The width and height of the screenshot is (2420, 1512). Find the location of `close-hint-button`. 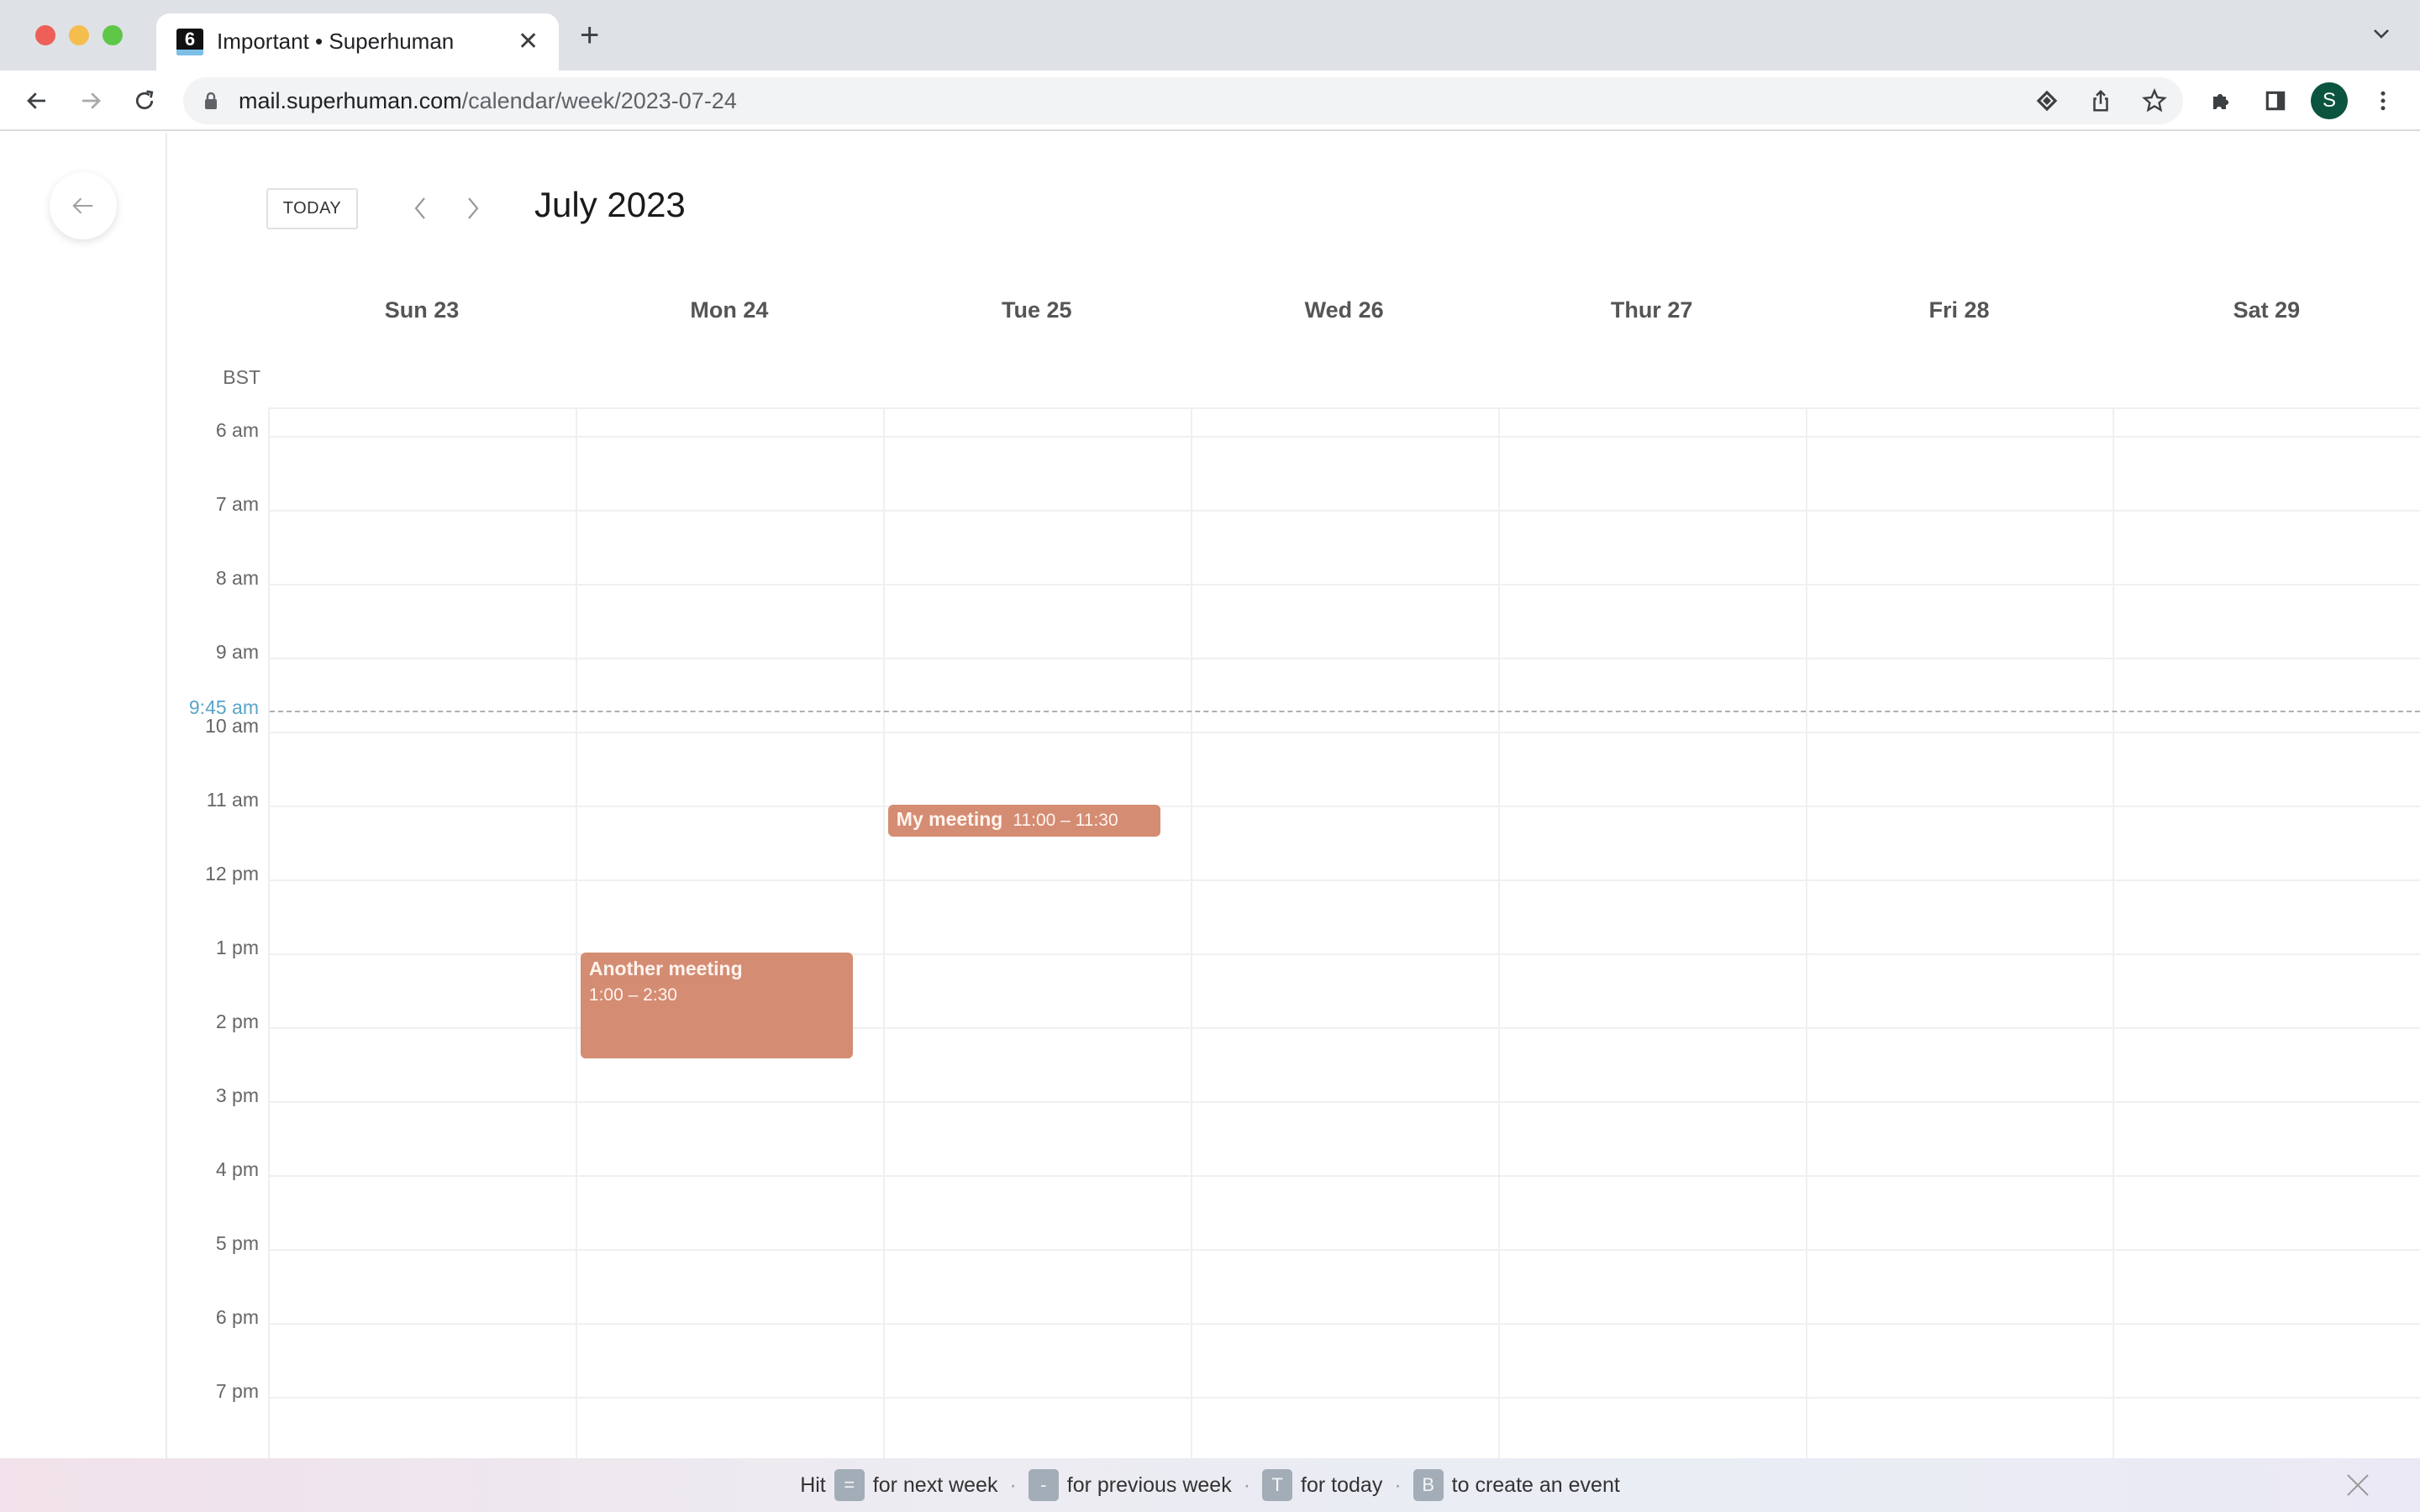

close-hint-button is located at coordinates (2357, 1485).